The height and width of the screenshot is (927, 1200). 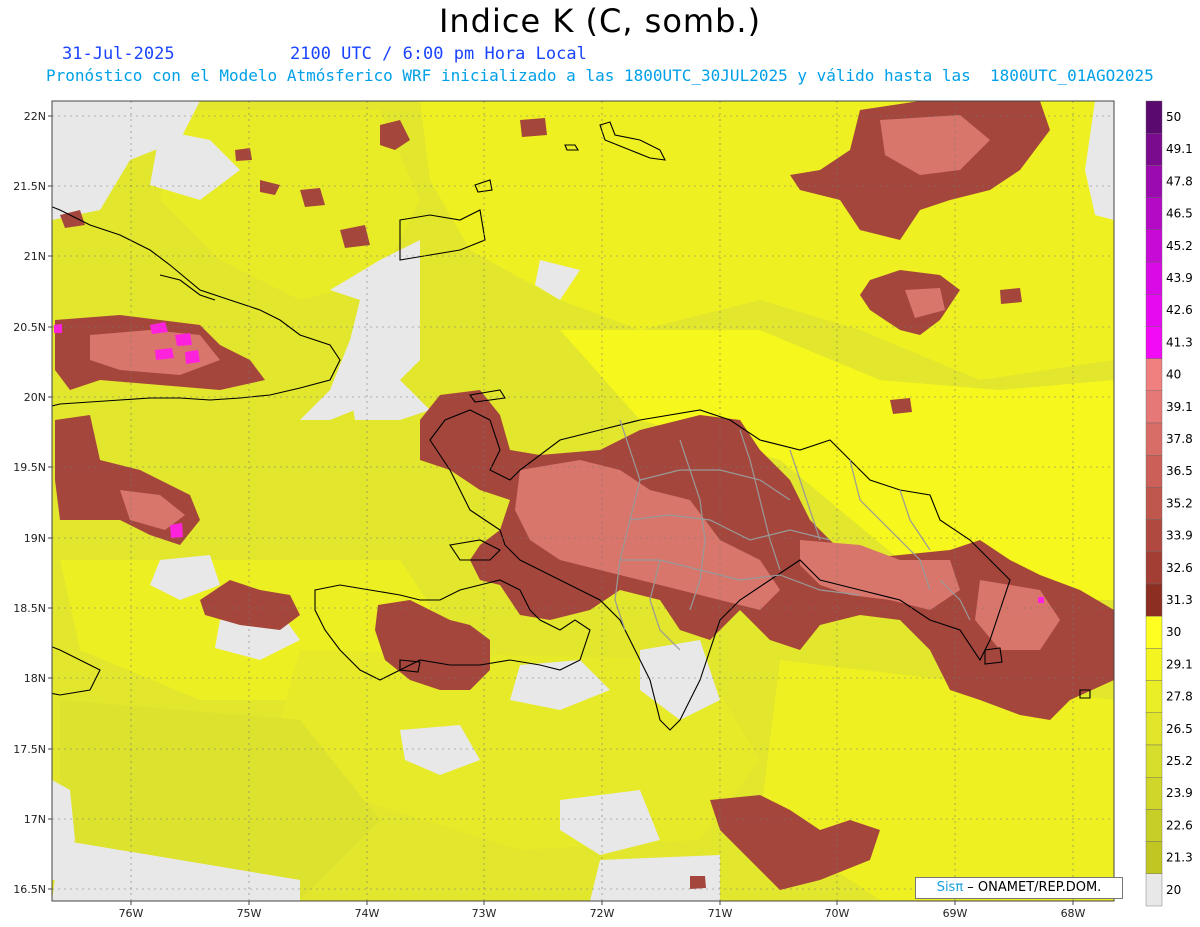 I want to click on lat-label: 19N, so click(x=35, y=538).